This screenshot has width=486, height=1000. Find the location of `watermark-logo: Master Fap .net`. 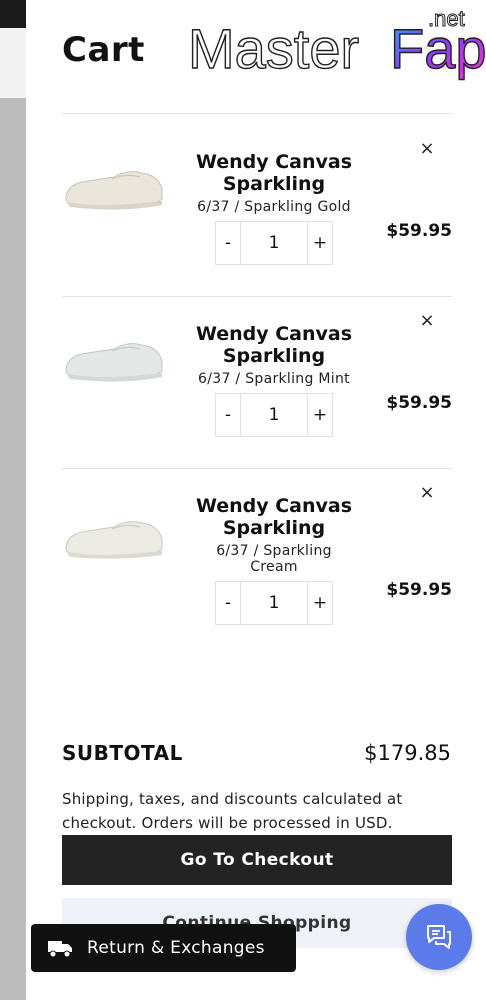

watermark-logo: Master Fap .net is located at coordinates (336, 43).